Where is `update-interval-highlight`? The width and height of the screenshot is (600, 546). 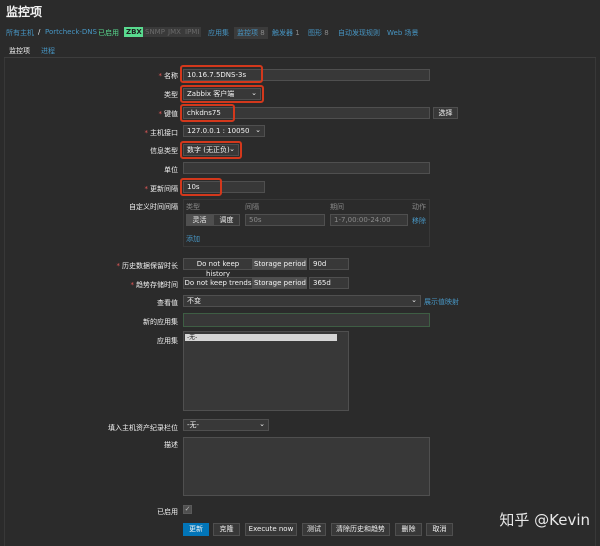
update-interval-highlight is located at coordinates (201, 187).